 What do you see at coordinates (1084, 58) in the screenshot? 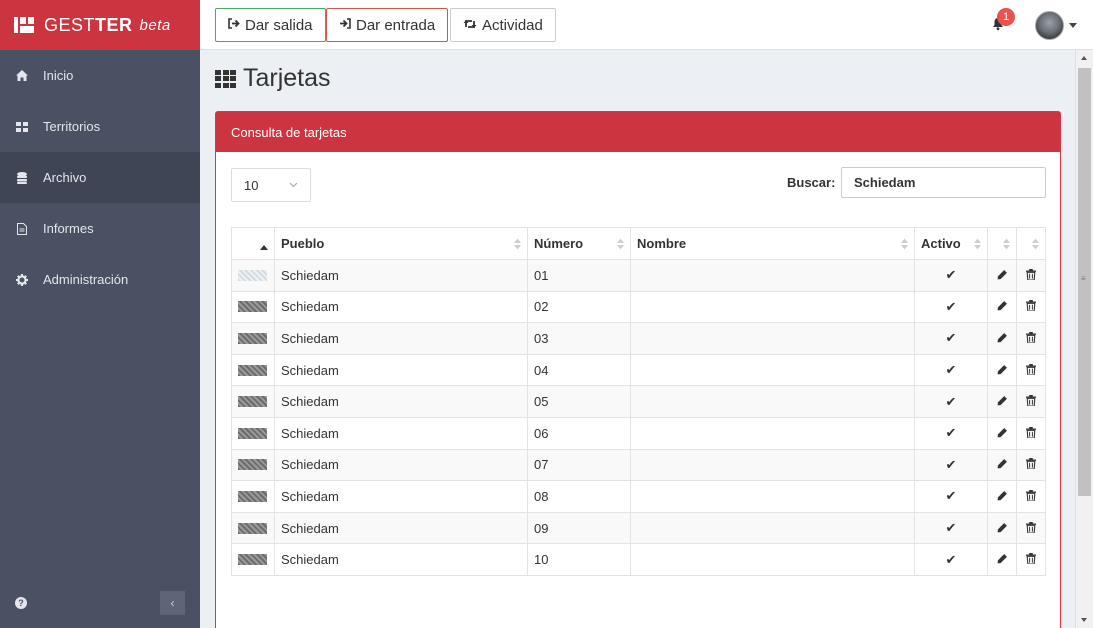
I see `scroll-up-arrow-icon` at bounding box center [1084, 58].